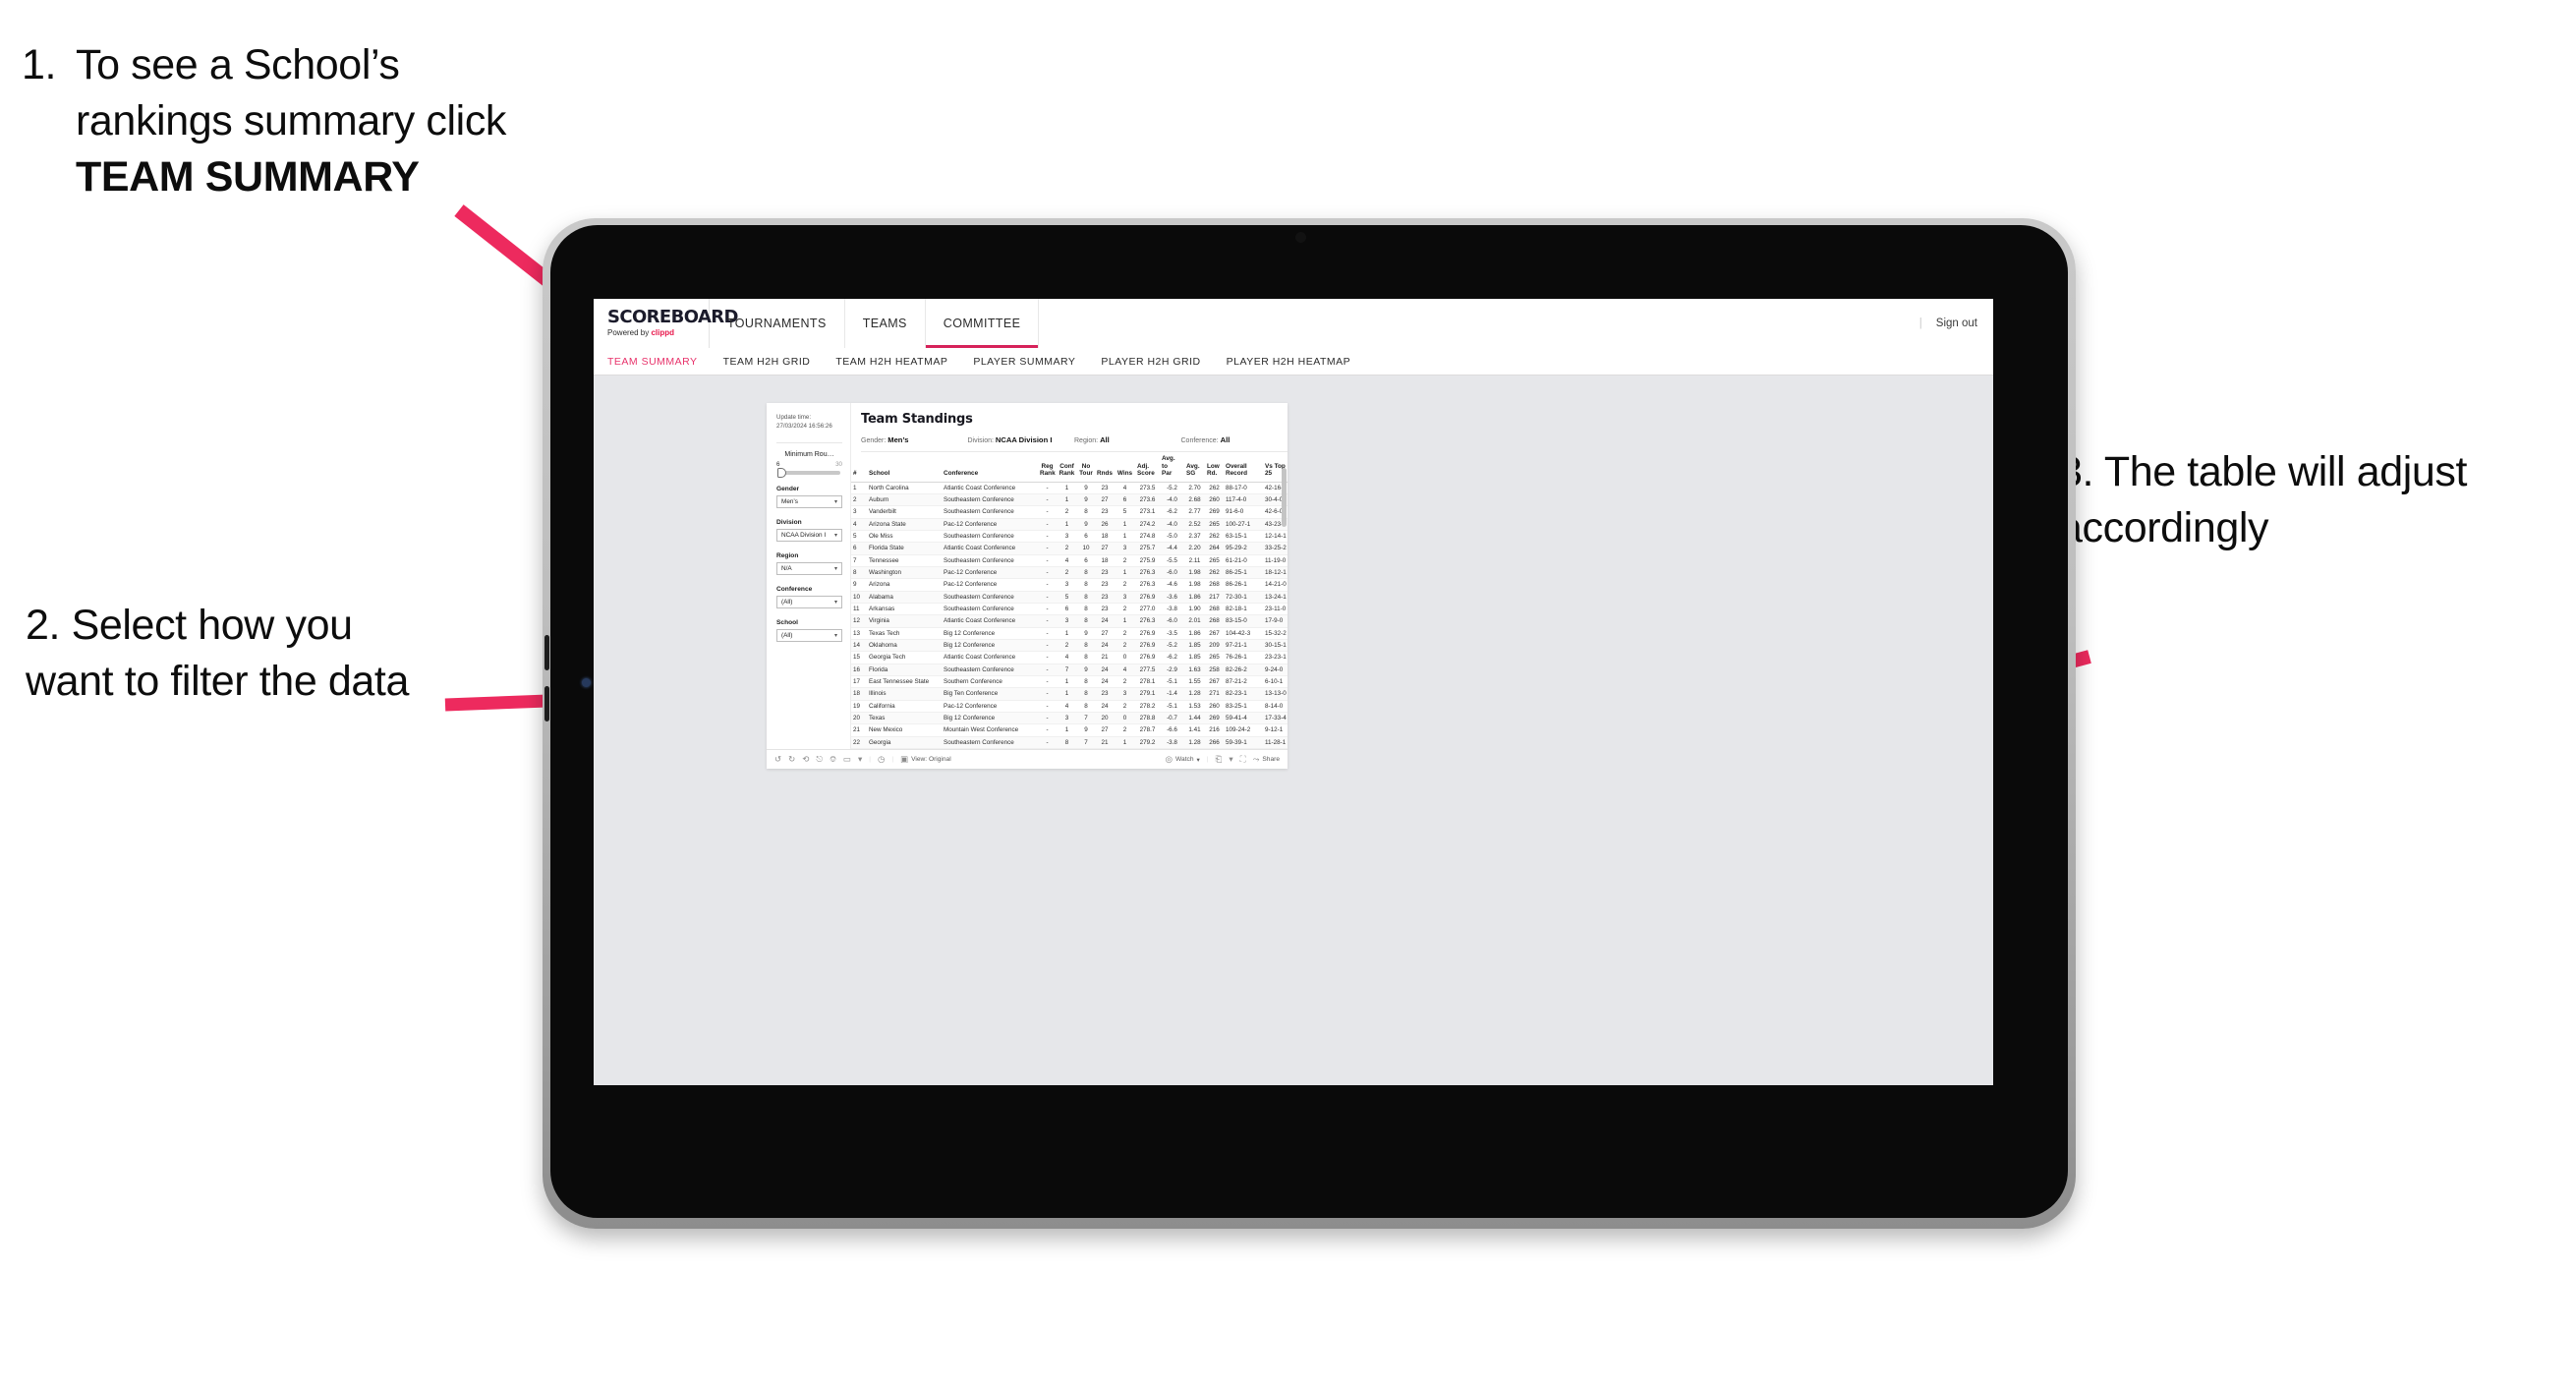 The image size is (2576, 1386). I want to click on column-header-adj-score: Adj. Score, so click(1148, 467).